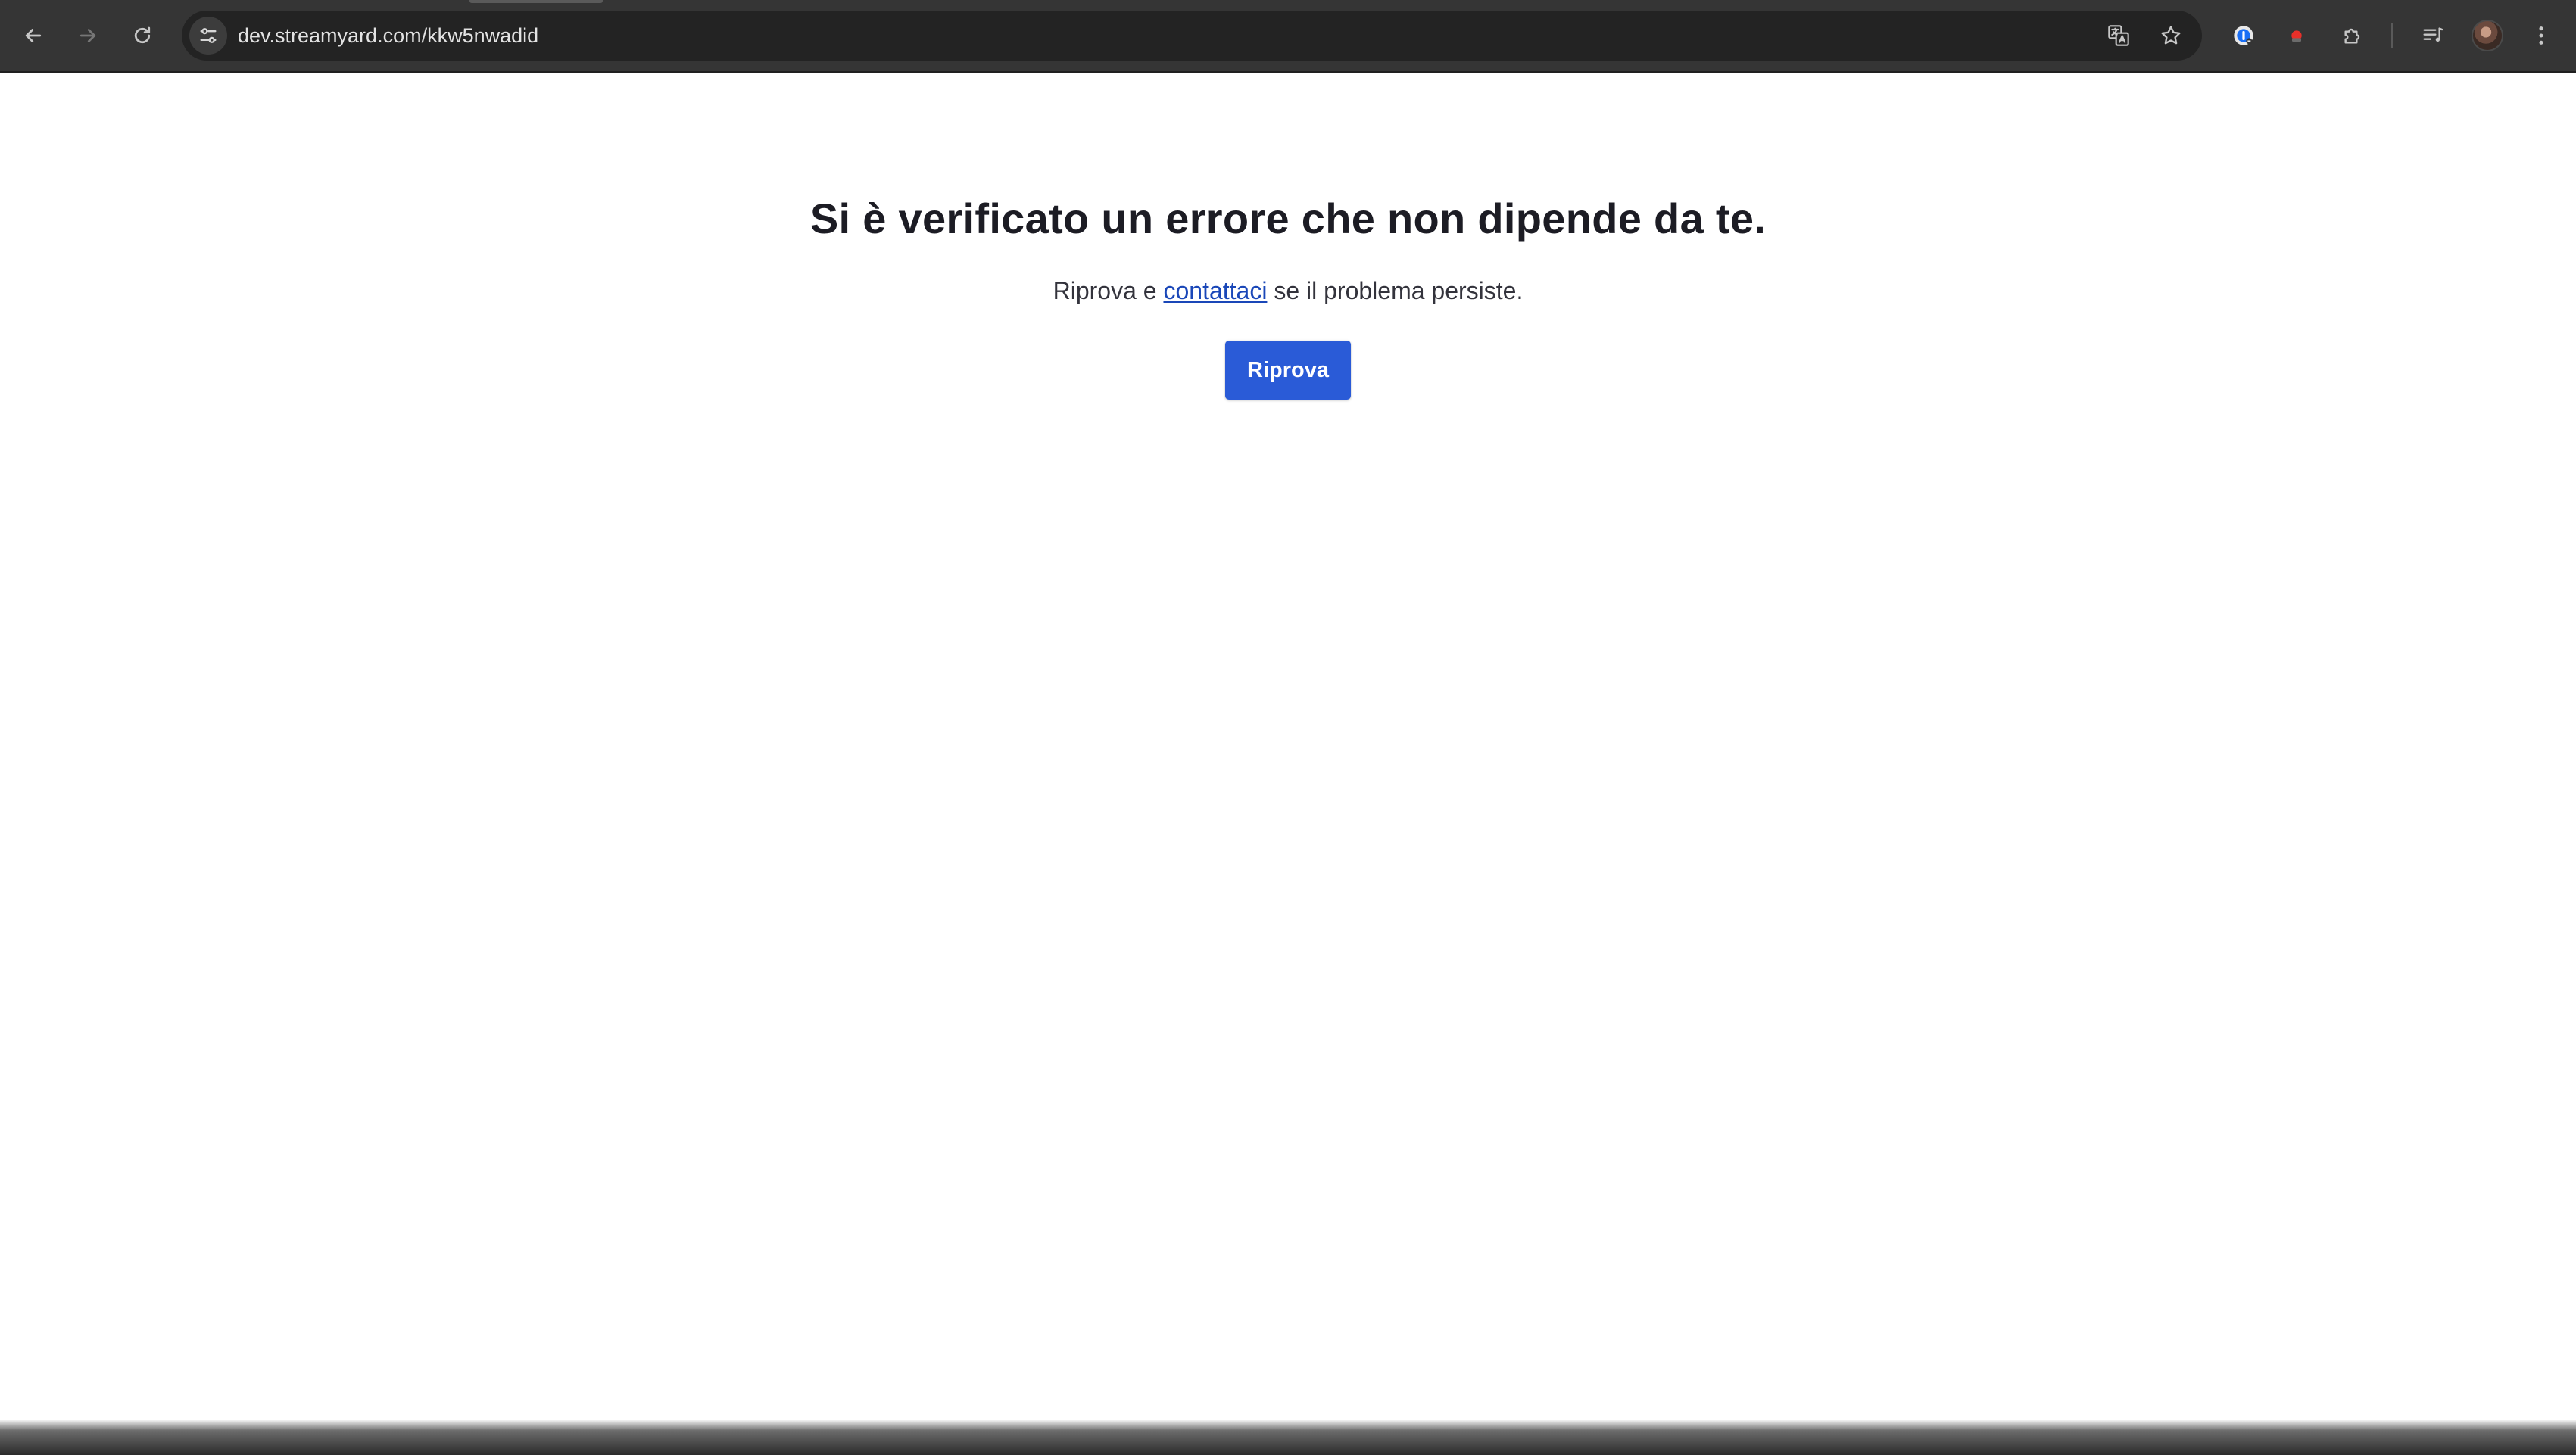 This screenshot has width=2576, height=1455. I want to click on kebab-menu-icon, so click(2541, 35).